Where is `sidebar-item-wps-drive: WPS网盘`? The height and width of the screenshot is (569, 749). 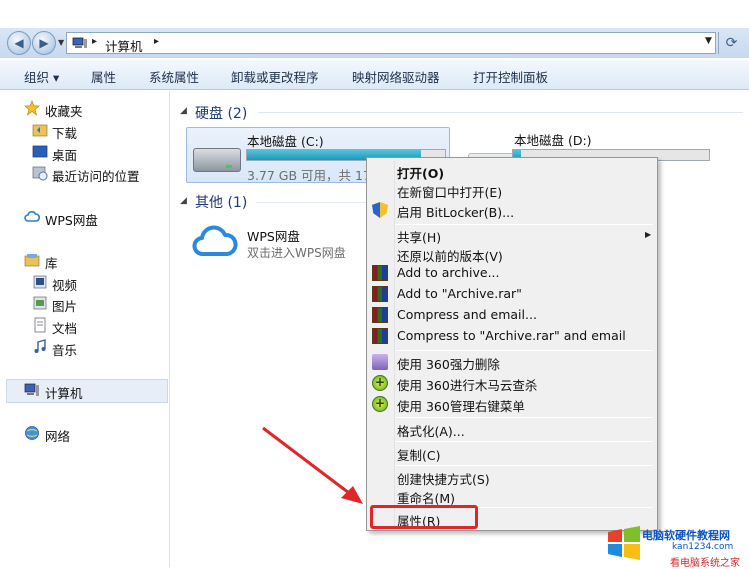
sidebar-item-wps-drive: WPS网盘 is located at coordinates (71, 219).